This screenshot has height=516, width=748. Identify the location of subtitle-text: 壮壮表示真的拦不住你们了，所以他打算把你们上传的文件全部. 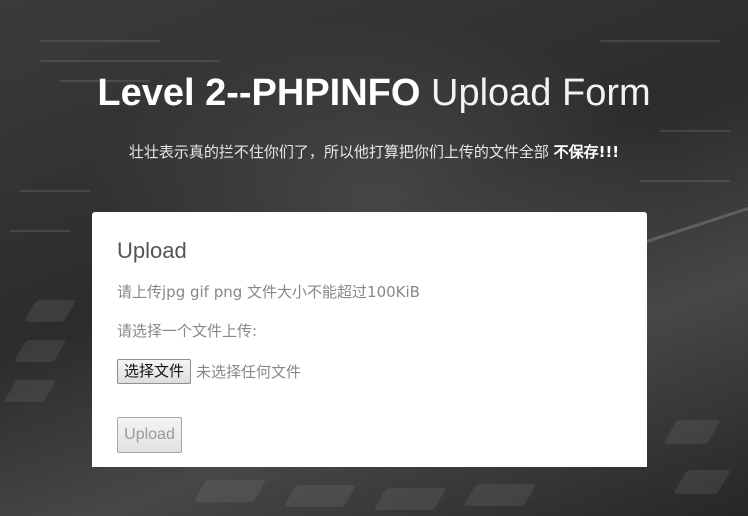
(338, 152).